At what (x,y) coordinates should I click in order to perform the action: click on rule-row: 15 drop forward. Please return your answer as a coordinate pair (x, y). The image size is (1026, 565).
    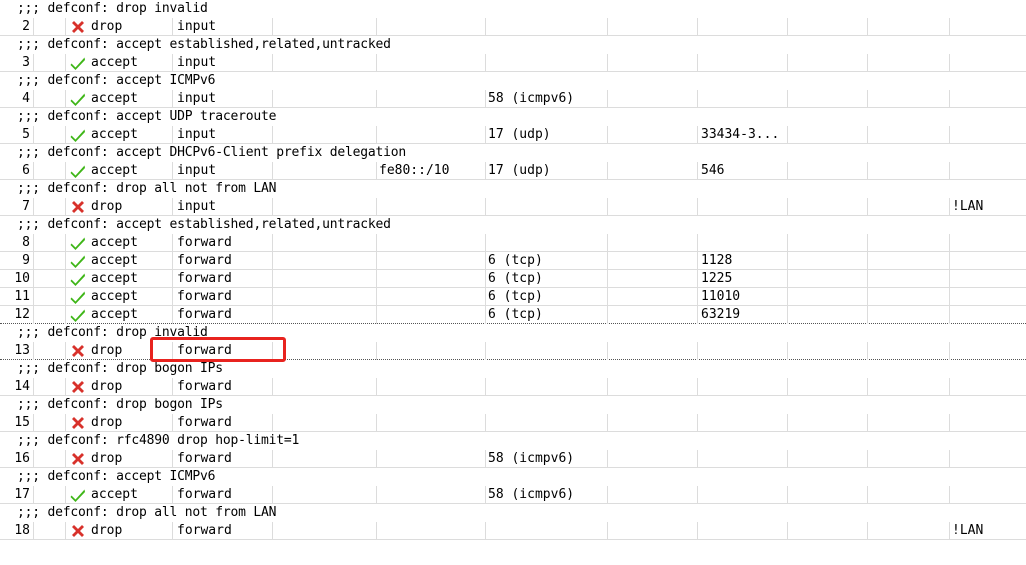
    Looking at the image, I should click on (513, 423).